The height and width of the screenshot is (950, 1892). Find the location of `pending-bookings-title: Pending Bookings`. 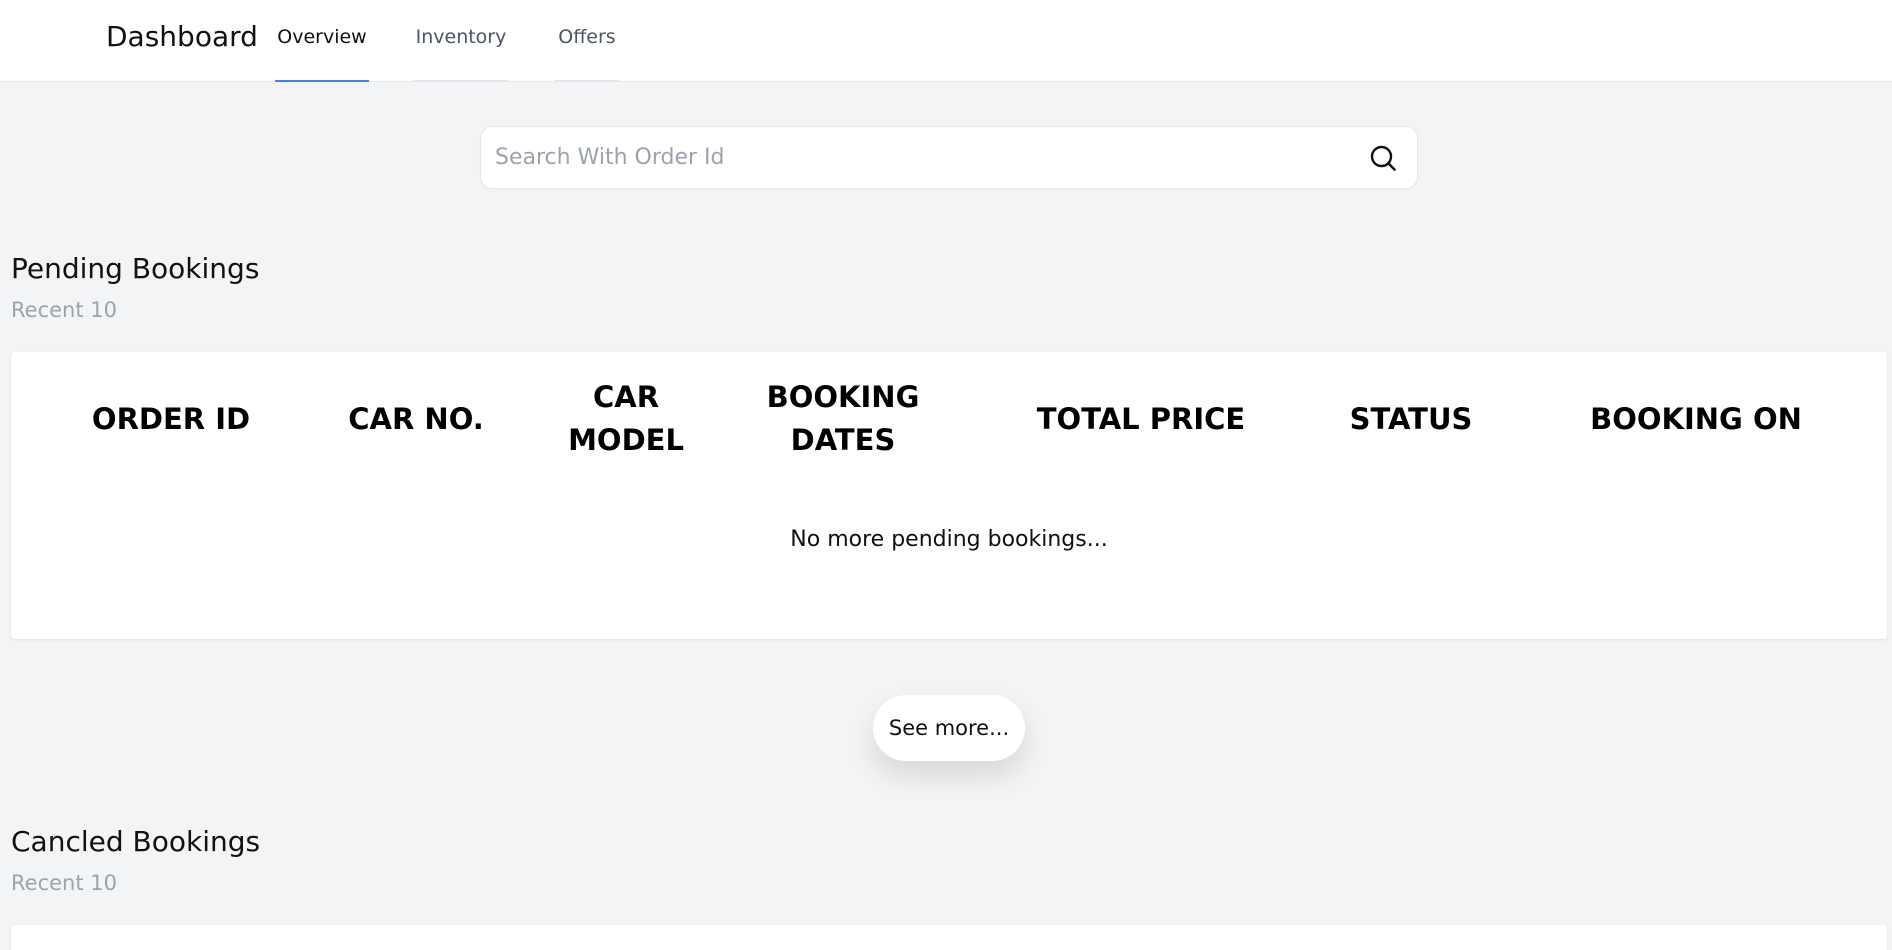

pending-bookings-title: Pending Bookings is located at coordinates (135, 268).